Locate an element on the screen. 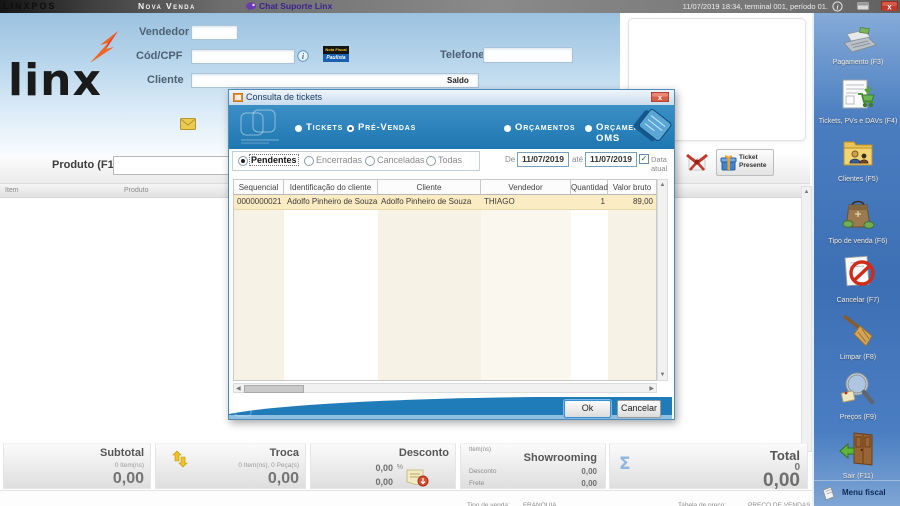  close-icon: x is located at coordinates (889, 6).